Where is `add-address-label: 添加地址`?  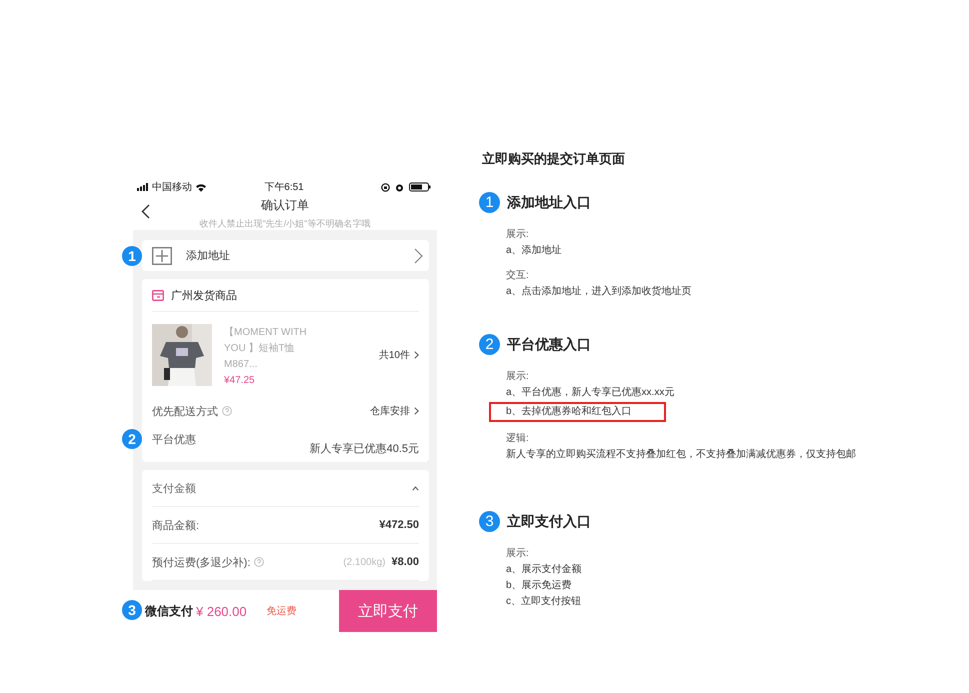
add-address-label: 添加地址 is located at coordinates (208, 256).